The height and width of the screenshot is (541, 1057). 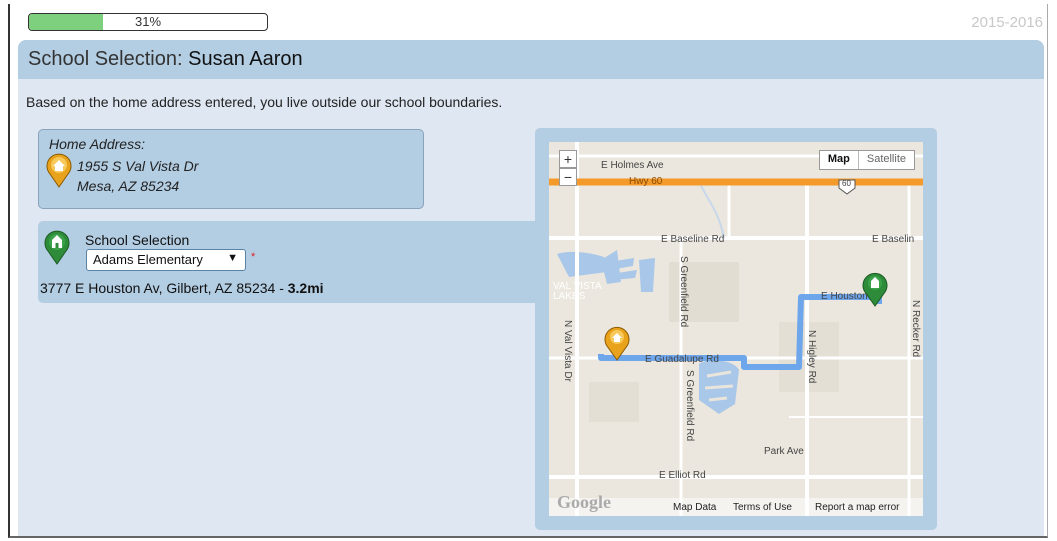 What do you see at coordinates (57, 247) in the screenshot?
I see `school-pin-icon` at bounding box center [57, 247].